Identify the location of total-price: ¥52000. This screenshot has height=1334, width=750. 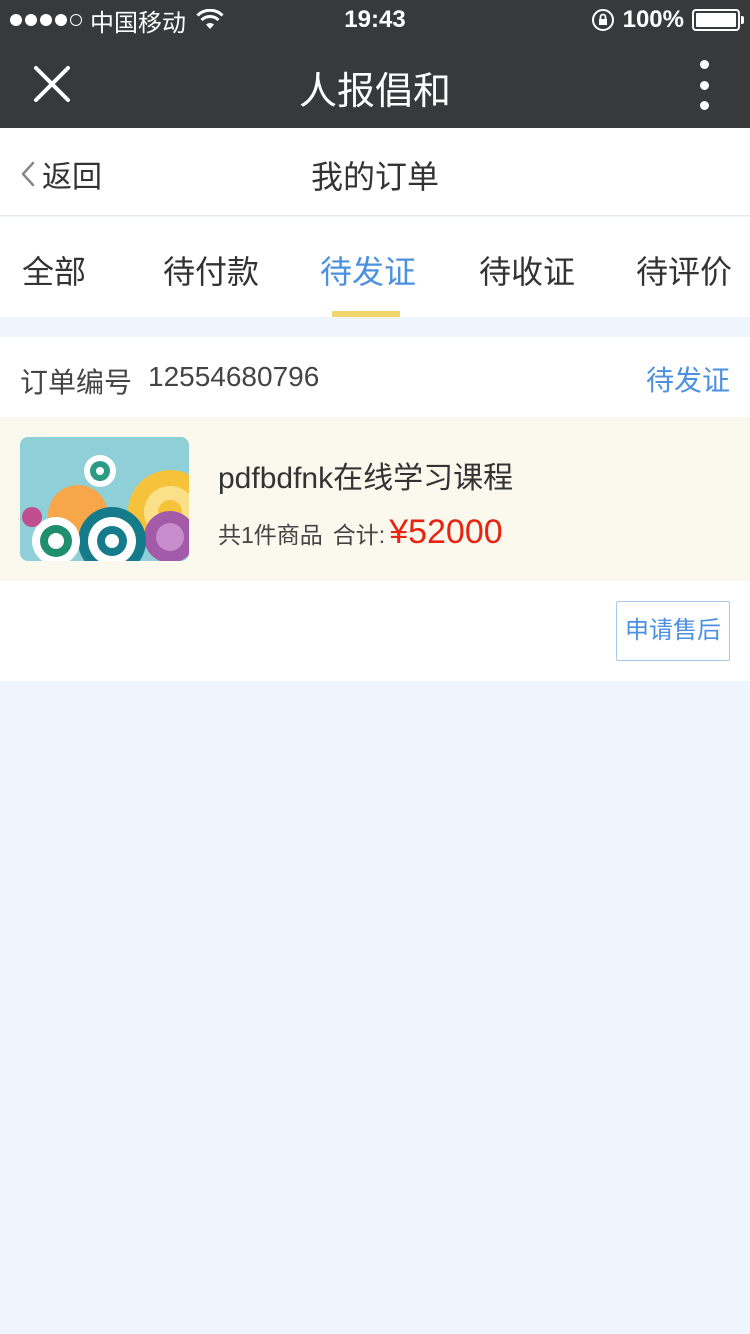
(446, 532).